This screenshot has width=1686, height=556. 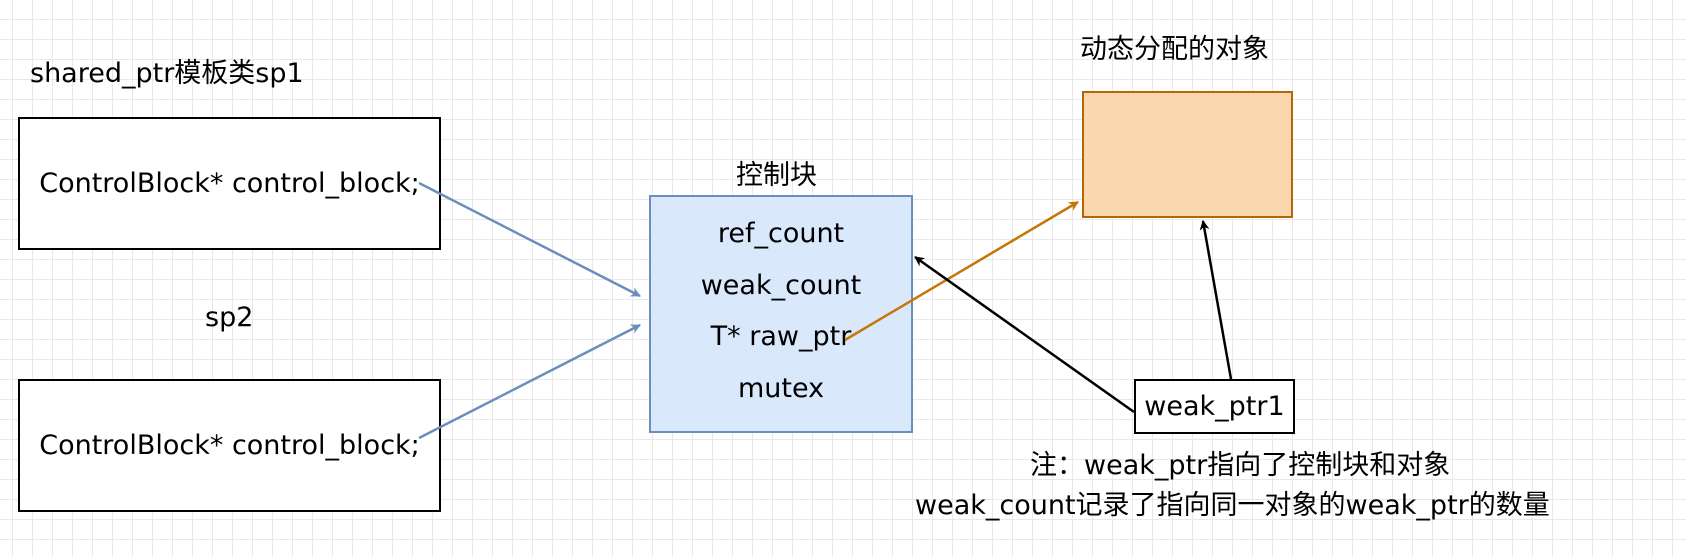 What do you see at coordinates (529, 239) in the screenshot?
I see `arrow-sp1-to-control-block` at bounding box center [529, 239].